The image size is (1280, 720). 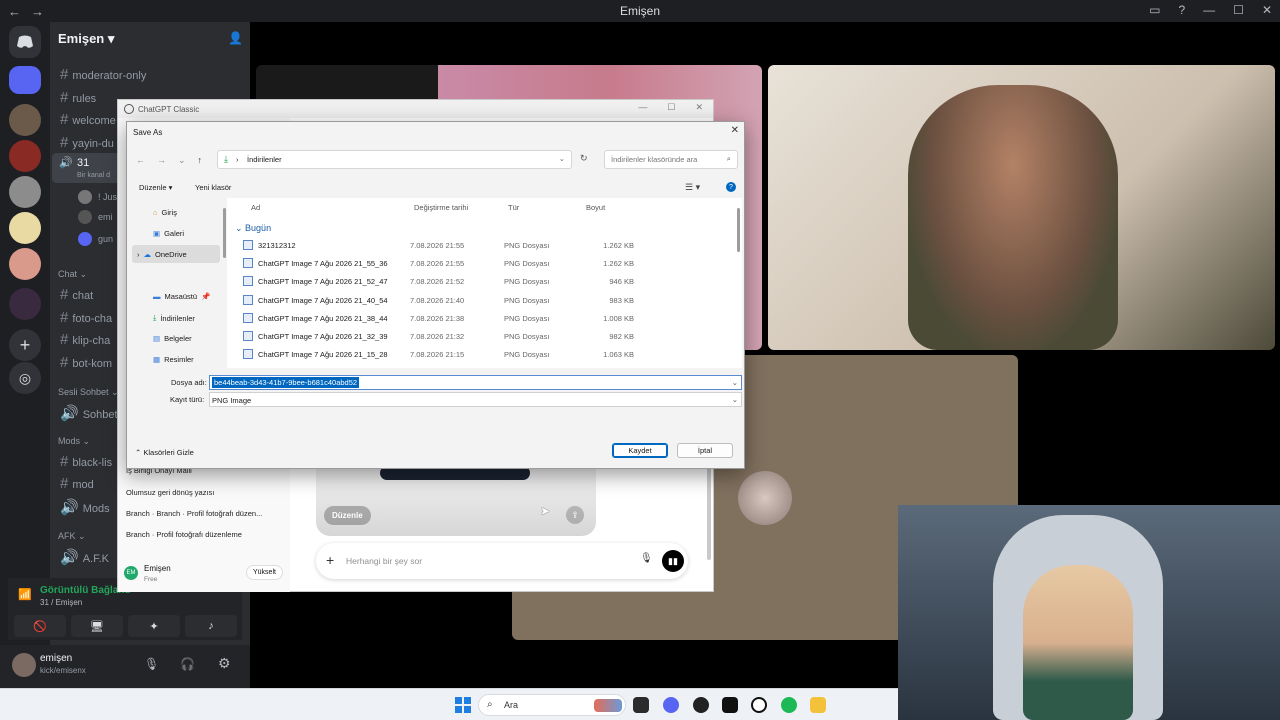 I want to click on column-type: Tür, so click(x=513, y=207).